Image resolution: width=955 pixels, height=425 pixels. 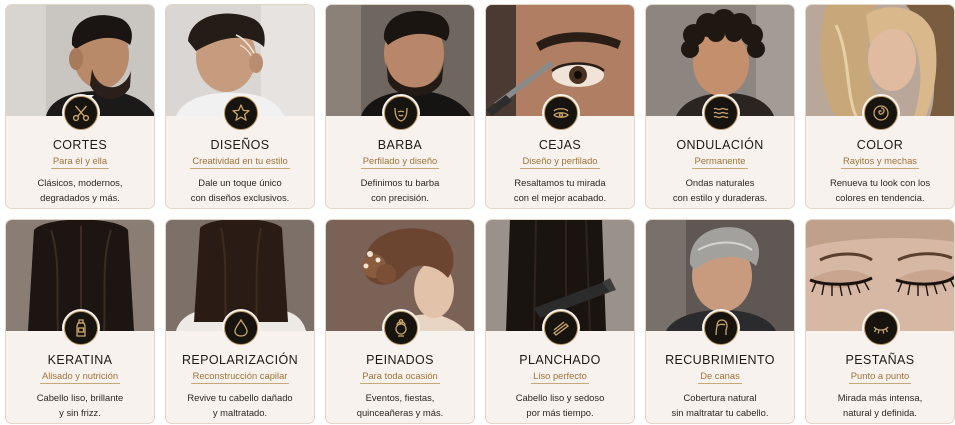 I want to click on service-title: CORTES, so click(x=80, y=145).